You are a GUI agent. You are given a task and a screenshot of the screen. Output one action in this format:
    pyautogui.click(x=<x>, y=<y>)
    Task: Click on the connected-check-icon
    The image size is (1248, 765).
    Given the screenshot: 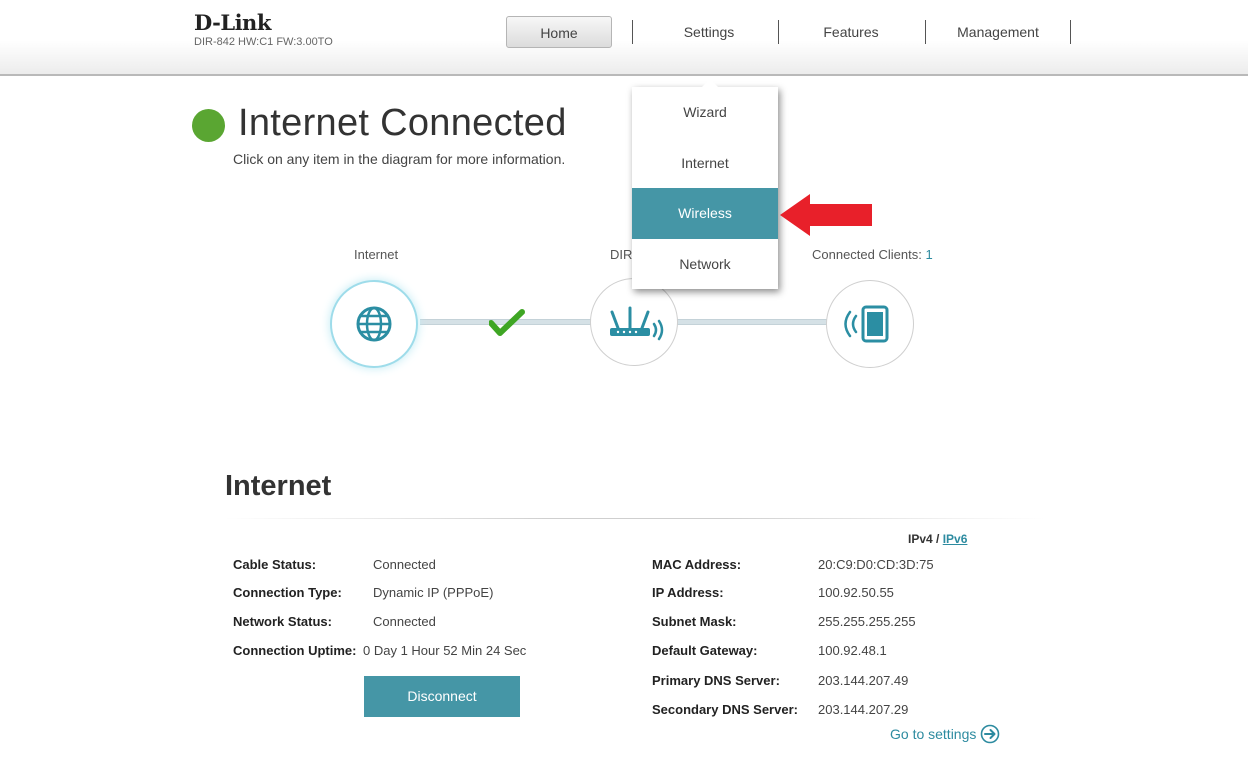 What is the action you would take?
    pyautogui.click(x=507, y=322)
    